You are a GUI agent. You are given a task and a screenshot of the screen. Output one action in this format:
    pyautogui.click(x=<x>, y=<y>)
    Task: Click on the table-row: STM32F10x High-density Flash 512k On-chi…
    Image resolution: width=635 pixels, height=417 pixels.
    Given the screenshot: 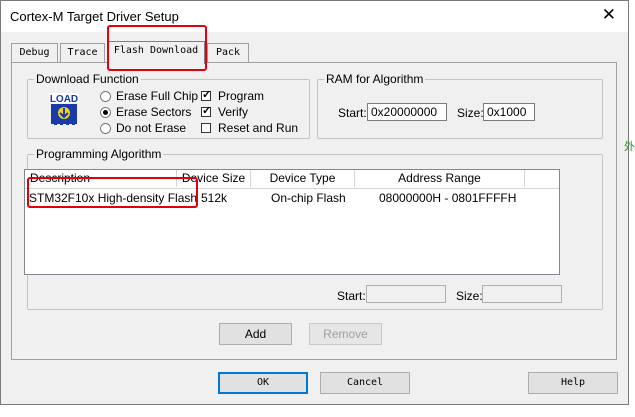 What is the action you would take?
    pyautogui.click(x=292, y=198)
    